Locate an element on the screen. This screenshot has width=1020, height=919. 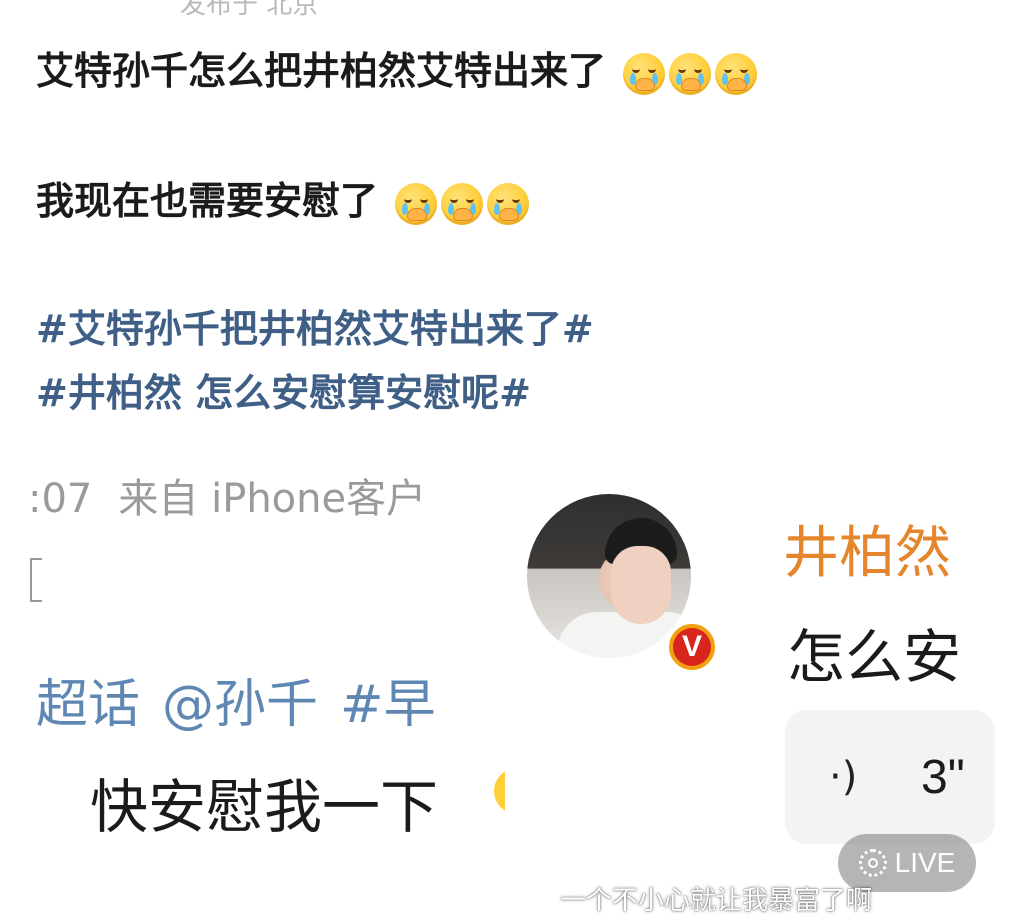
post-text: 艾特孙千怎么把井柏然艾特出来了 is located at coordinates (321, 71).